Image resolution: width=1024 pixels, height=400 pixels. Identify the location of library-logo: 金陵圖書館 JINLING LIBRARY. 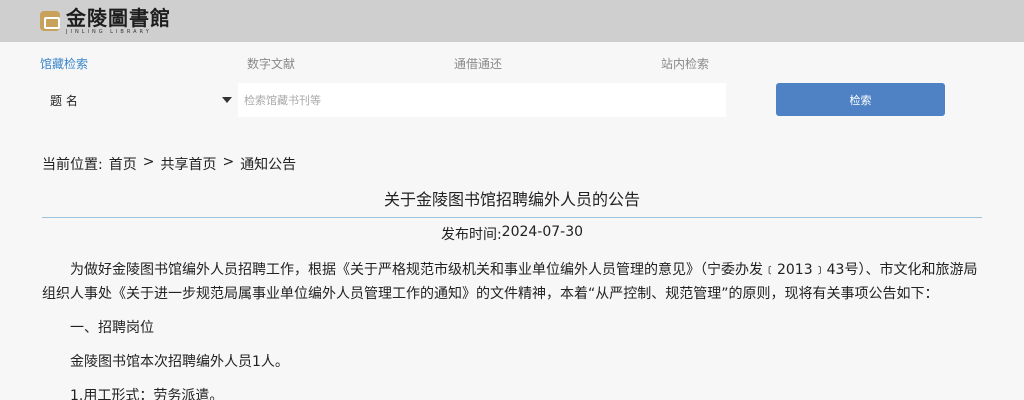
(105, 21).